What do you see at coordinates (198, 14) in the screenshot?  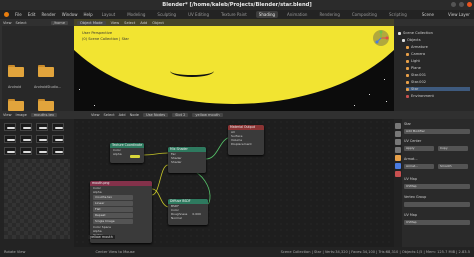 I see `tab-uv-editing: UV Editing` at bounding box center [198, 14].